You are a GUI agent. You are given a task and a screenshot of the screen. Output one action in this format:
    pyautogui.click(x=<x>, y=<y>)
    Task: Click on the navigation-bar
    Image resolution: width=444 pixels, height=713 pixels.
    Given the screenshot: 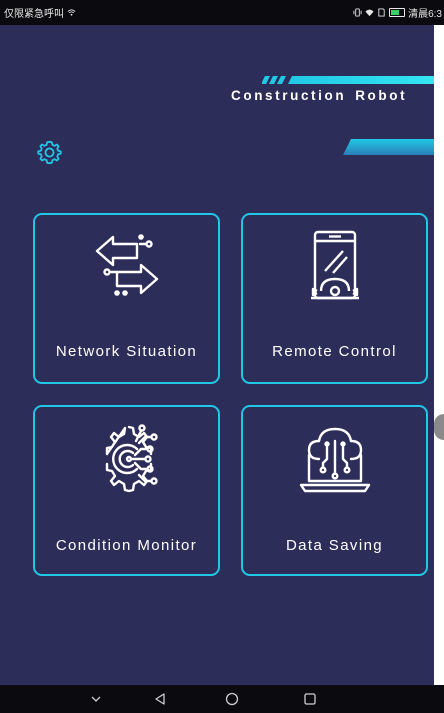 What is the action you would take?
    pyautogui.click(x=222, y=699)
    